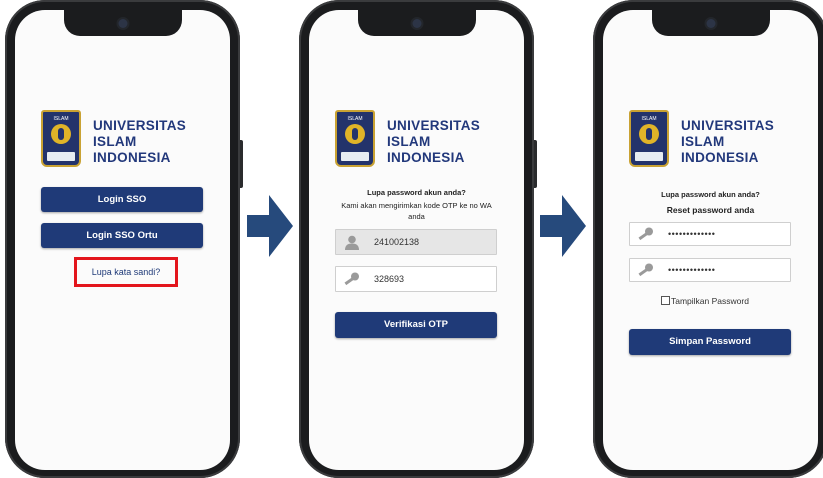 The image size is (823, 478). Describe the element at coordinates (416, 192) in the screenshot. I see `otp-heading: Lupa password akun anda?` at that location.